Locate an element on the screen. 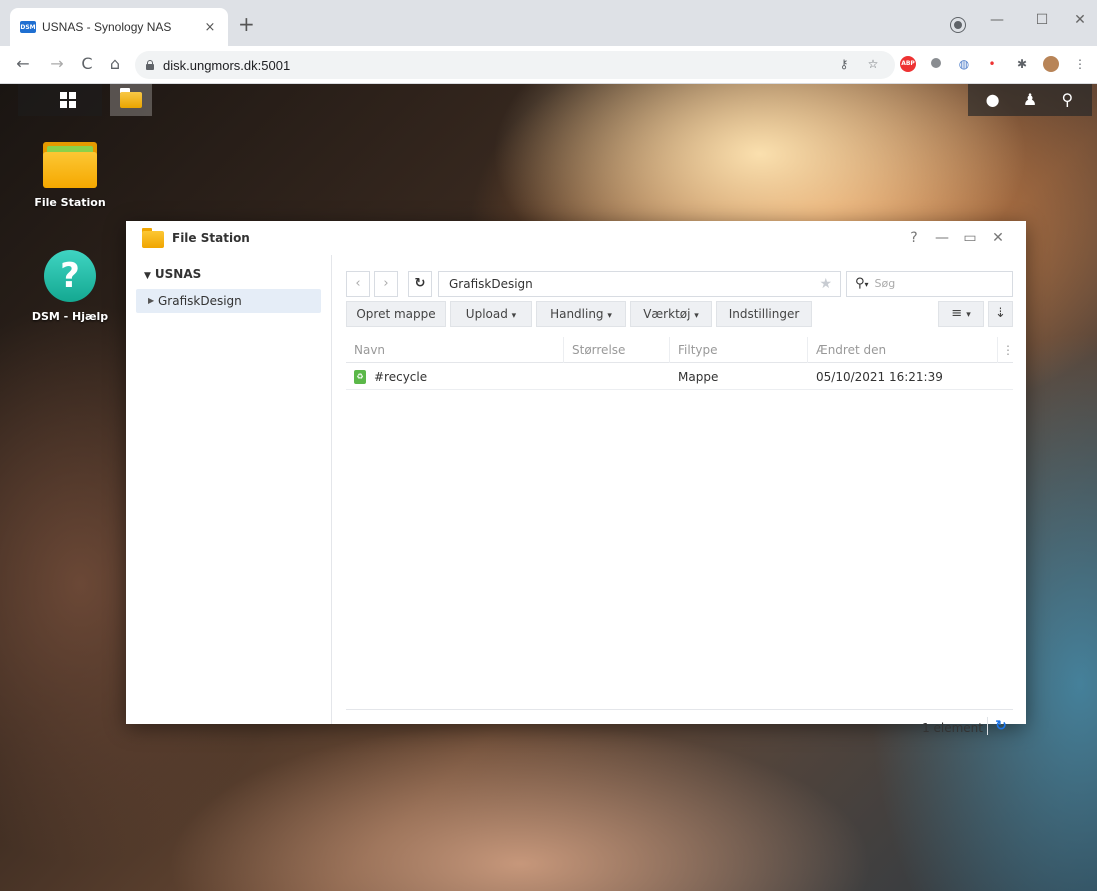 The image size is (1097, 891). file-grid-header: Navn Størrelse Filtype Ændret den ⋮ is located at coordinates (680, 350).